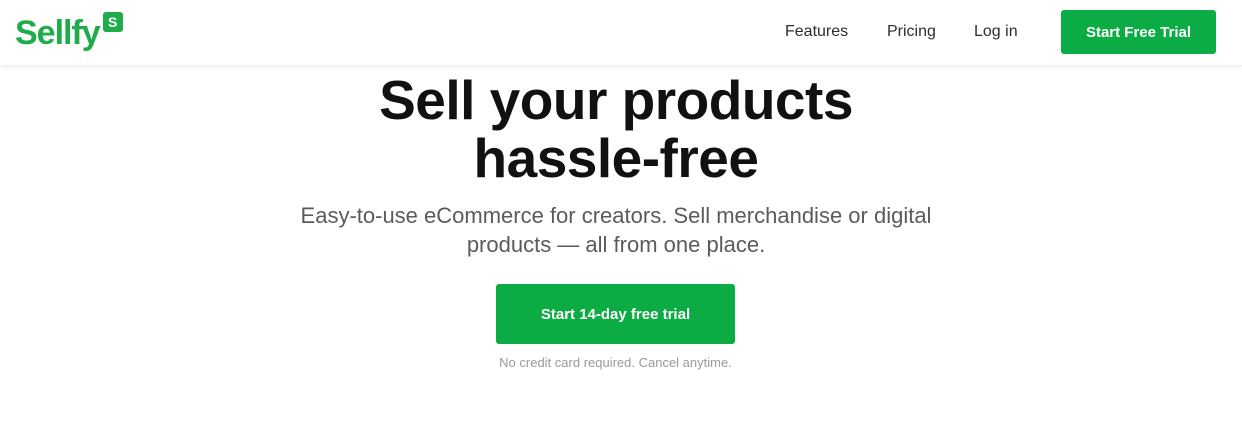 The width and height of the screenshot is (1242, 423). What do you see at coordinates (615, 362) in the screenshot?
I see `hero-note: No credit card required. Cancel anytime.` at bounding box center [615, 362].